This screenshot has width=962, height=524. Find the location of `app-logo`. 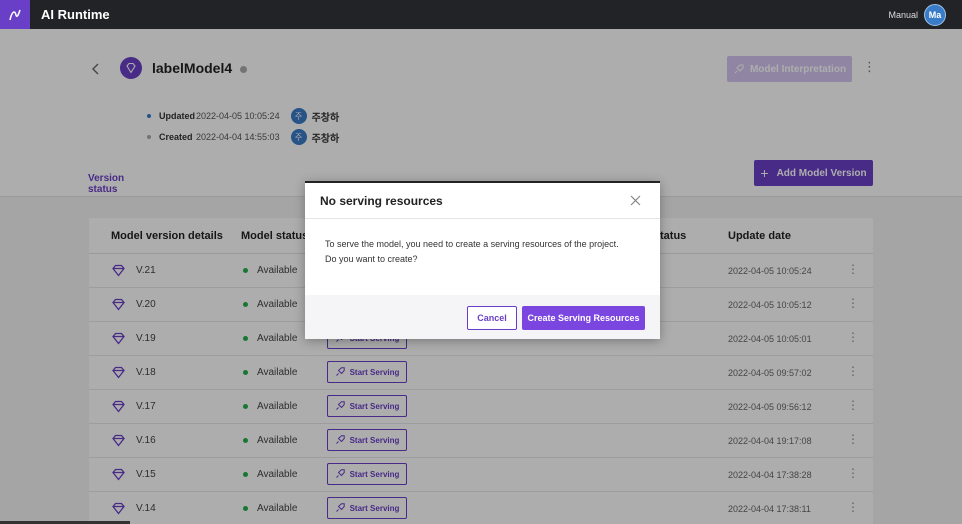

app-logo is located at coordinates (15, 14).